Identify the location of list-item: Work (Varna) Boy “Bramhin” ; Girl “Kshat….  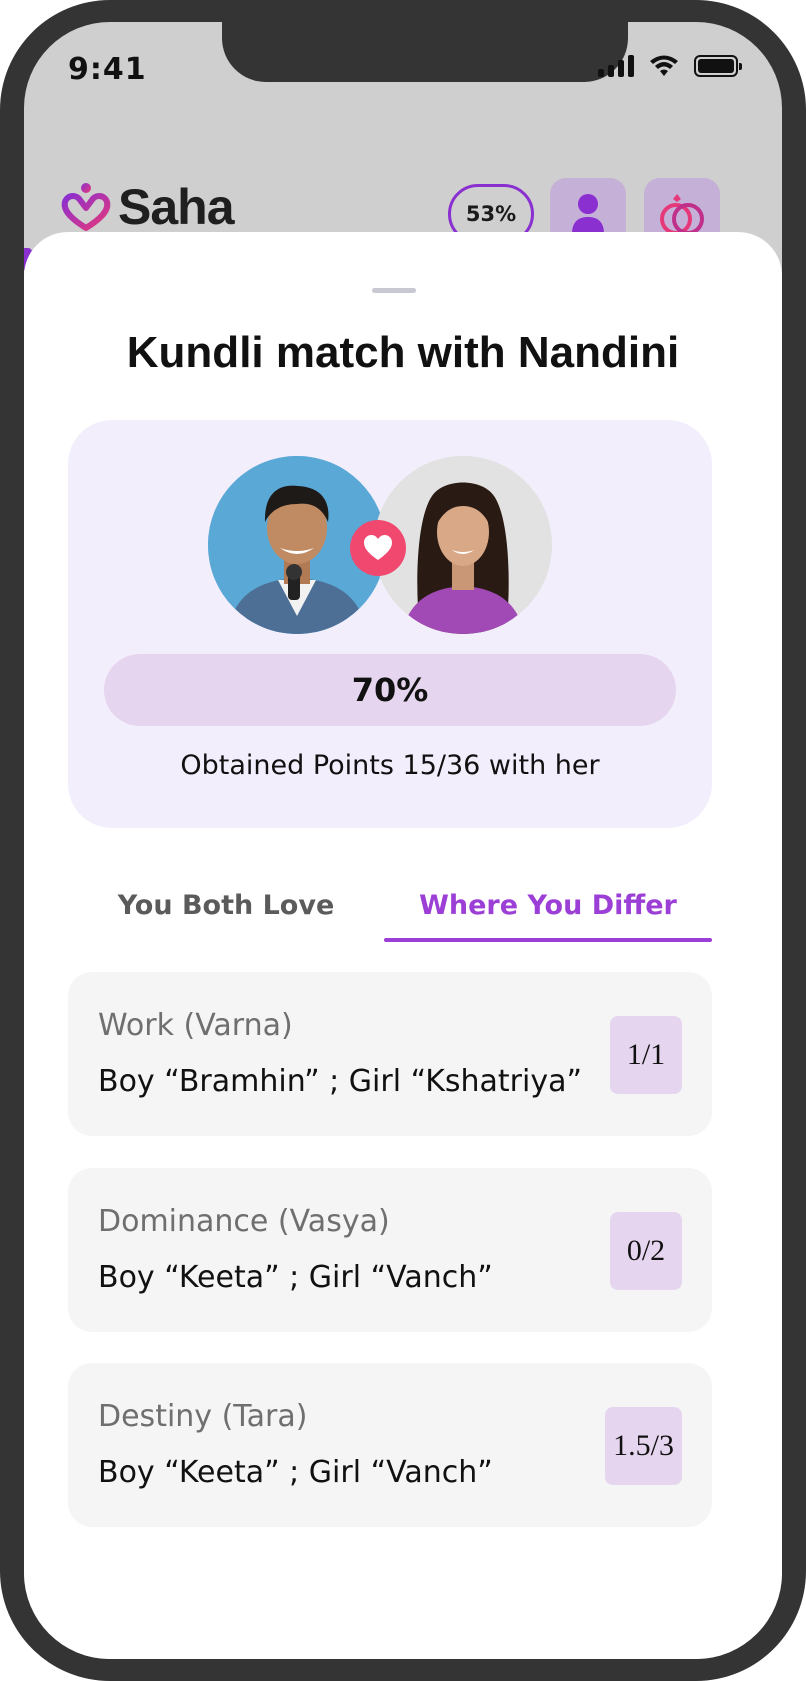
(390, 1054).